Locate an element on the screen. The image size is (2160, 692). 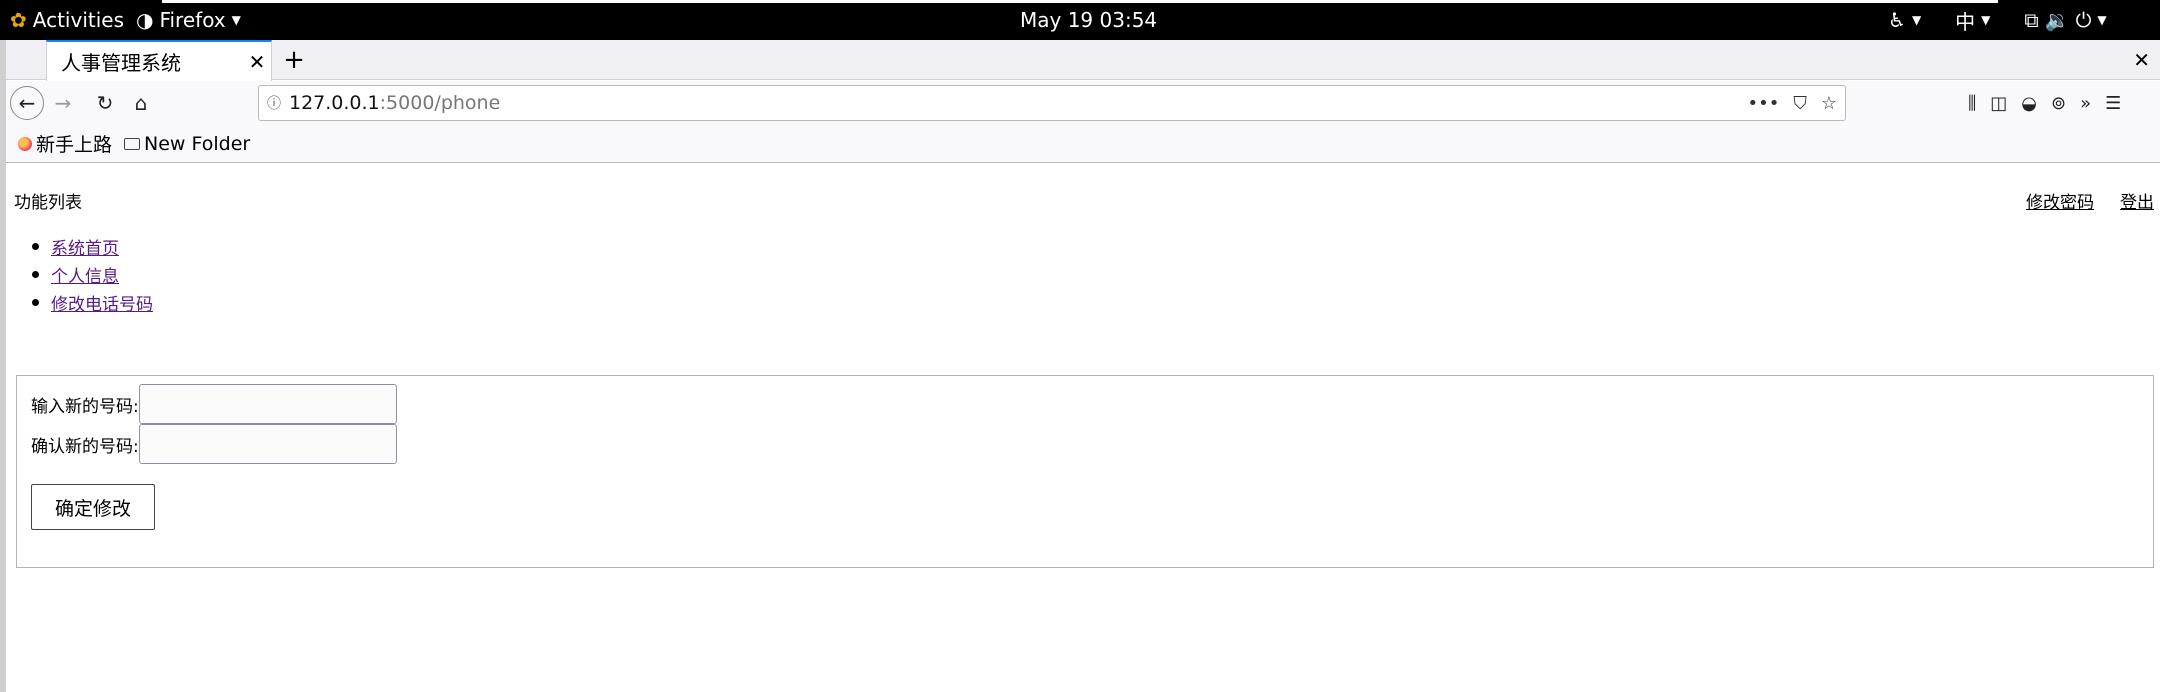
input-method-menu: 中 ▼ is located at coordinates (1972, 20).